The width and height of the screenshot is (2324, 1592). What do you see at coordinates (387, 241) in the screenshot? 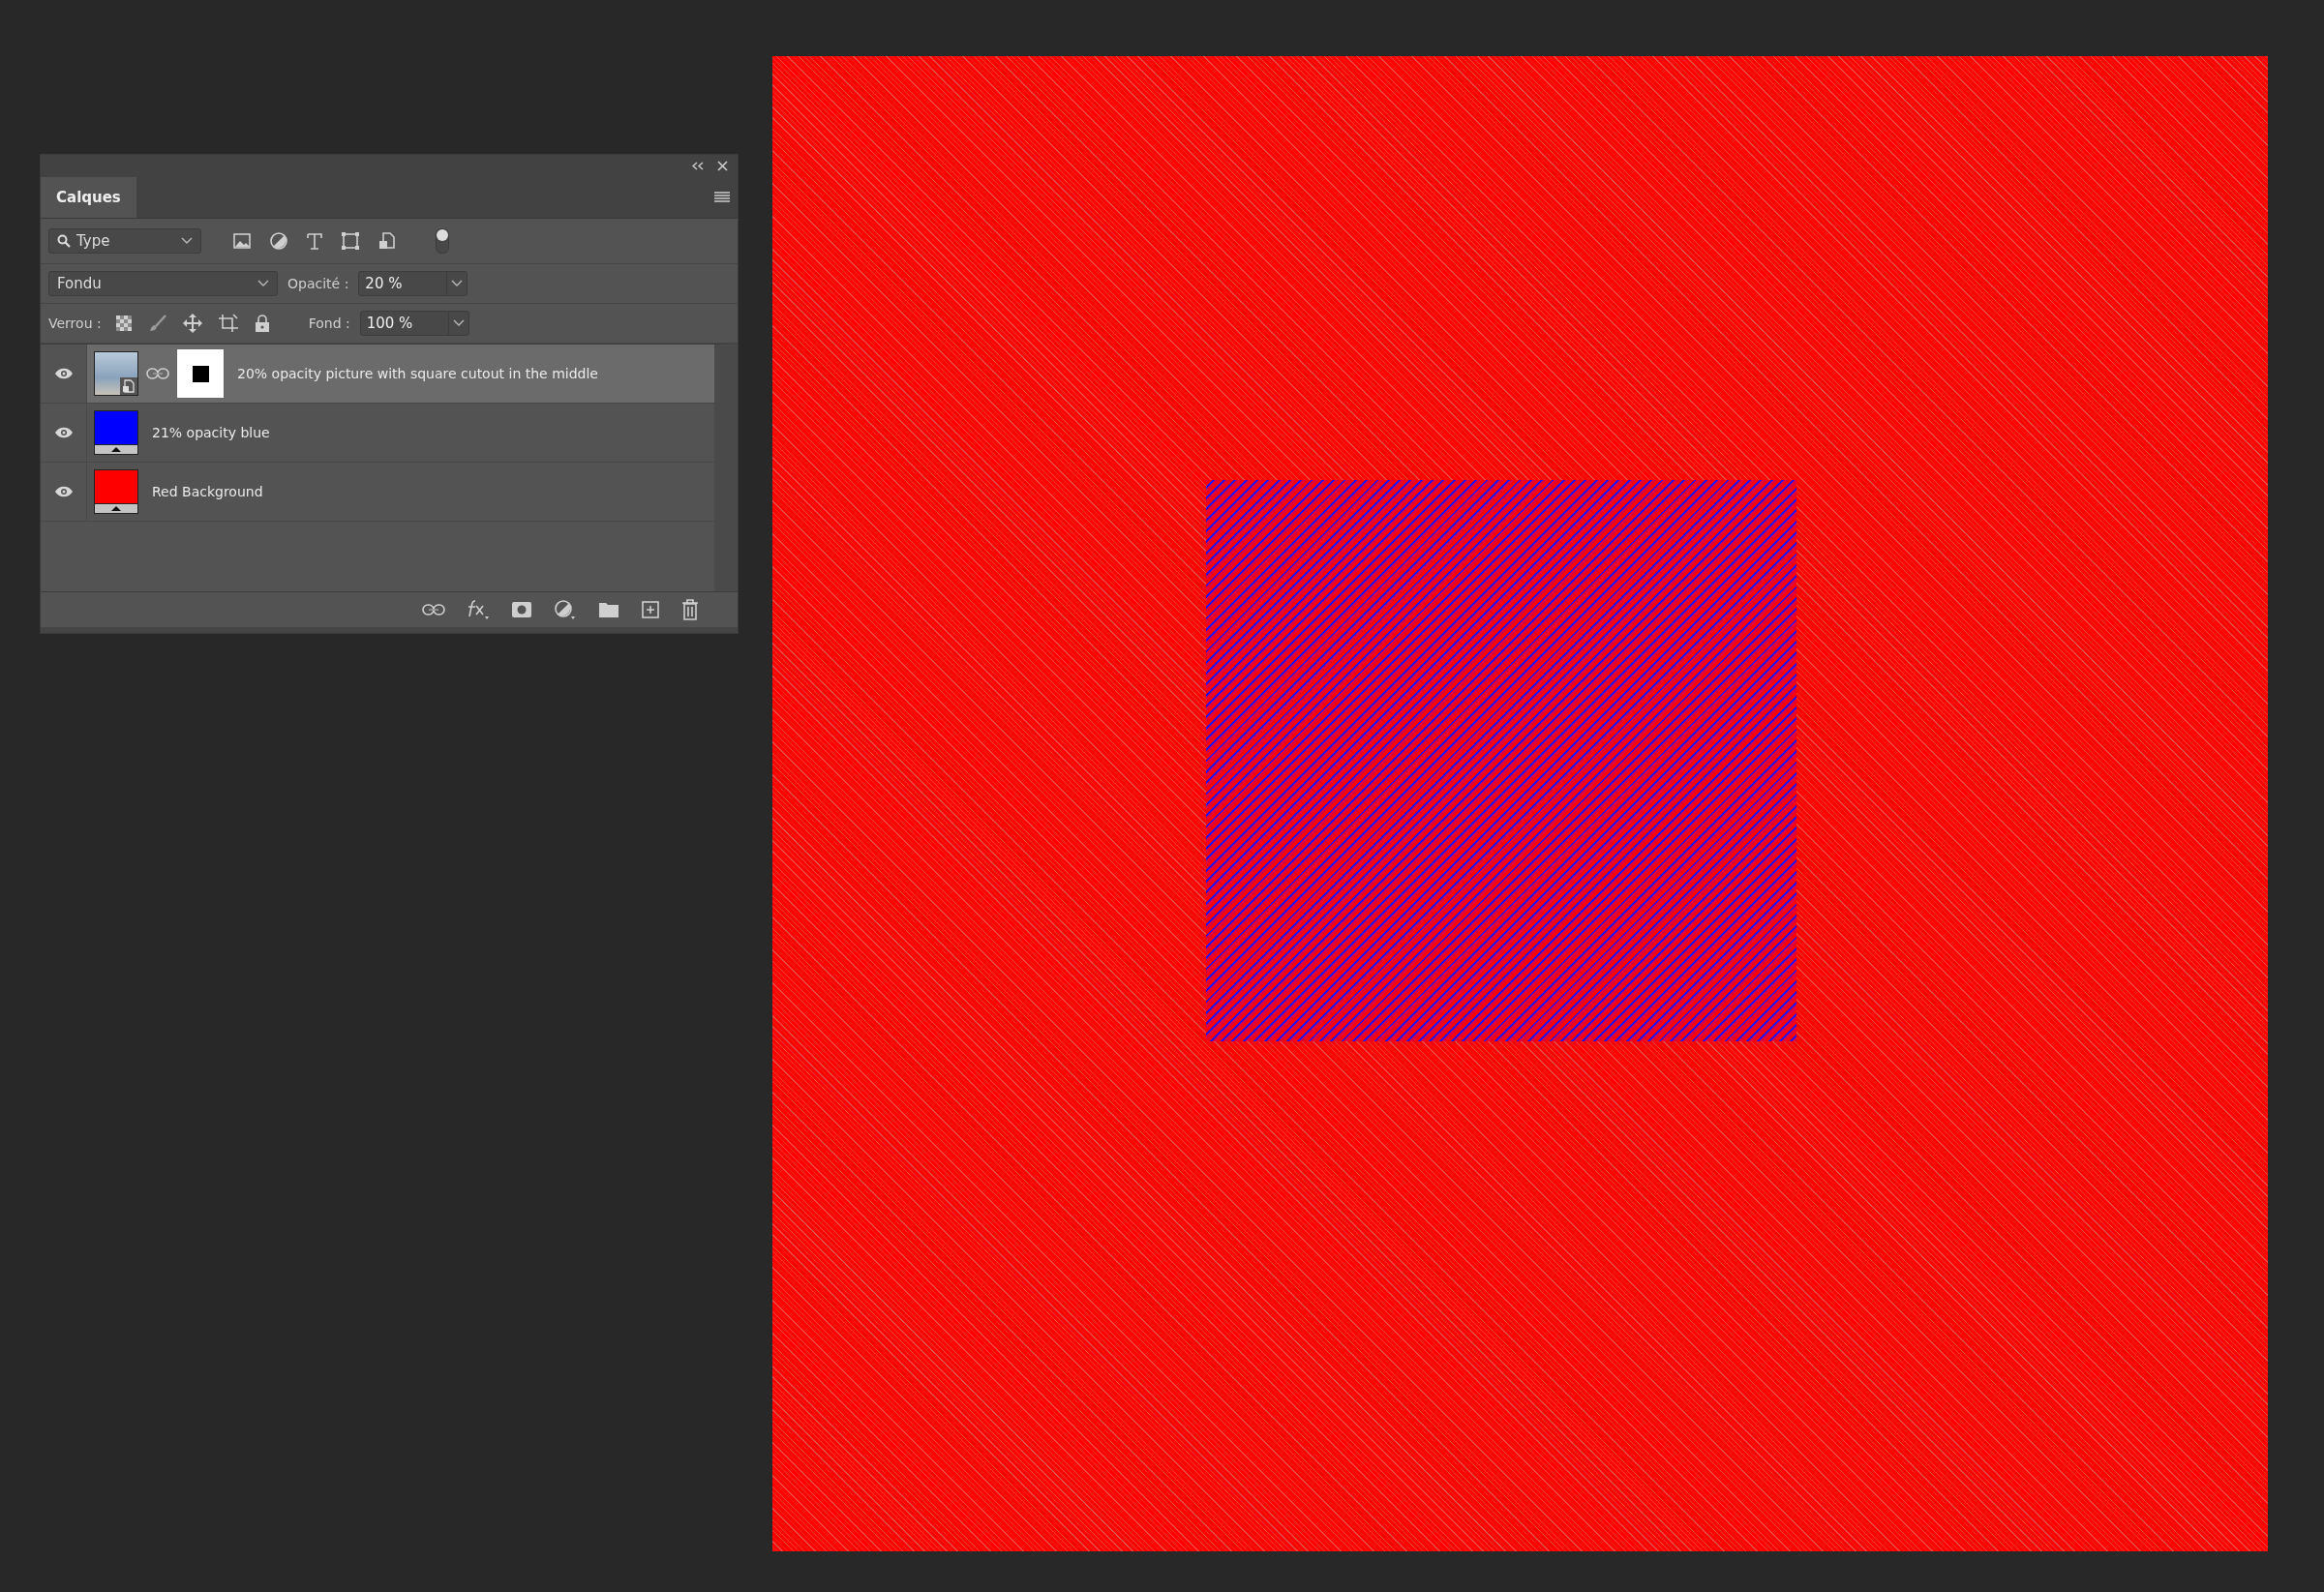
I see `document-icon` at bounding box center [387, 241].